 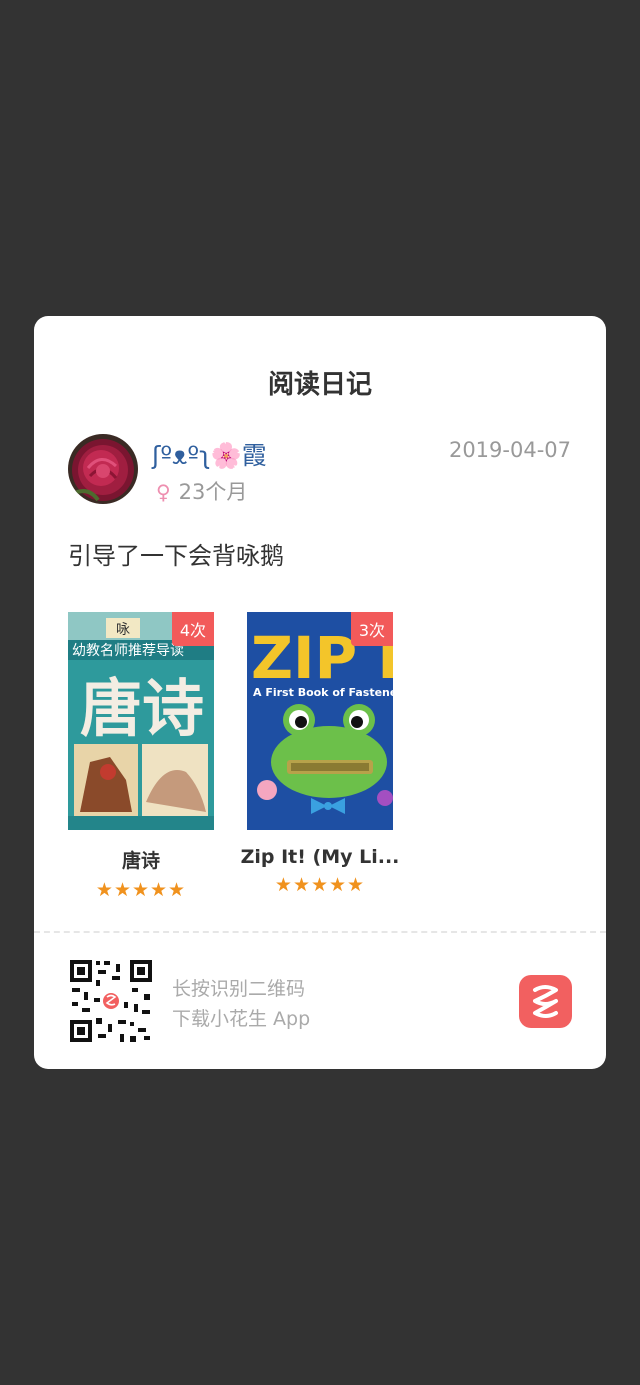 I want to click on qr-line2: 下载小花生 App, so click(x=241, y=1019).